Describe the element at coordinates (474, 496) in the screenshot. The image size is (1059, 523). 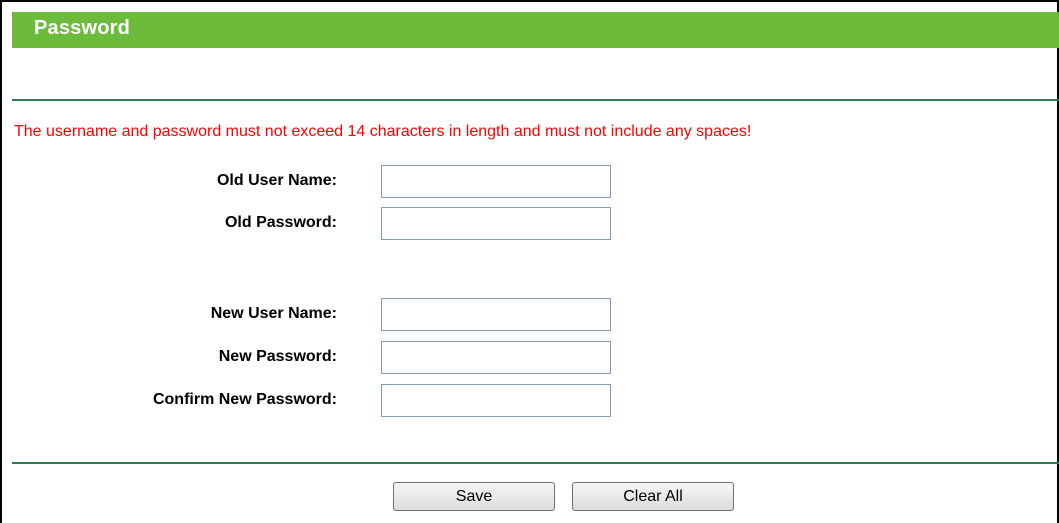
I see `save-button: Save` at that location.